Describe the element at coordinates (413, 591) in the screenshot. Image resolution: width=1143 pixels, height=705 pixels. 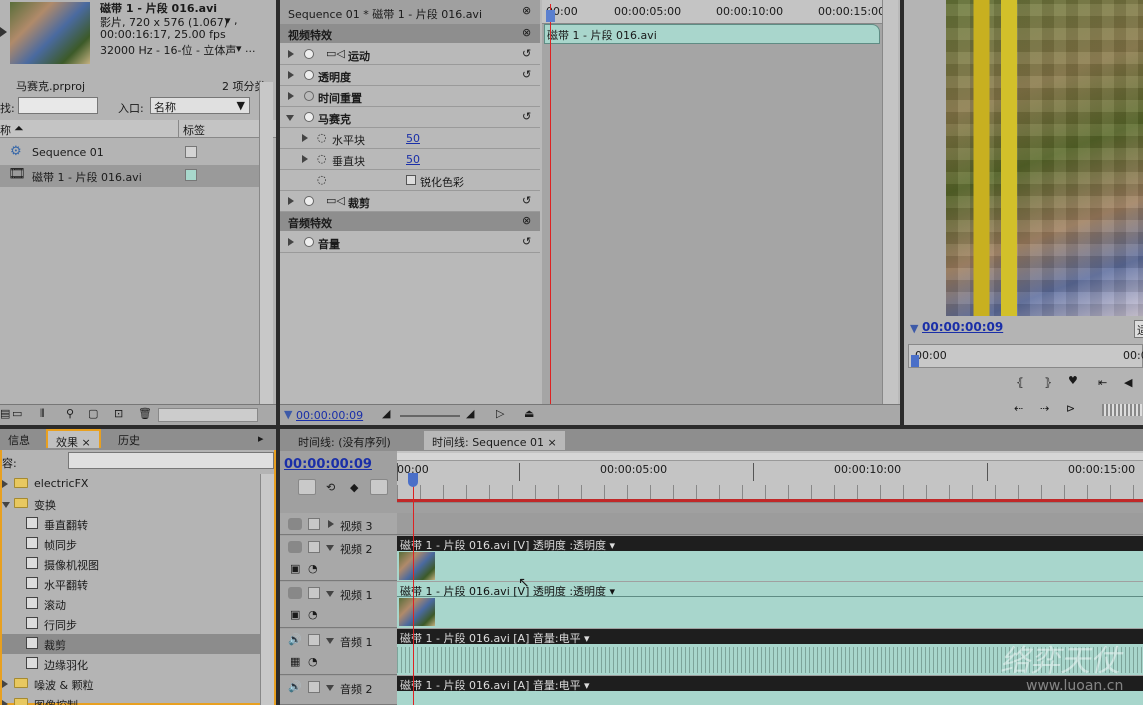
I see `timeline-playhead-line` at that location.